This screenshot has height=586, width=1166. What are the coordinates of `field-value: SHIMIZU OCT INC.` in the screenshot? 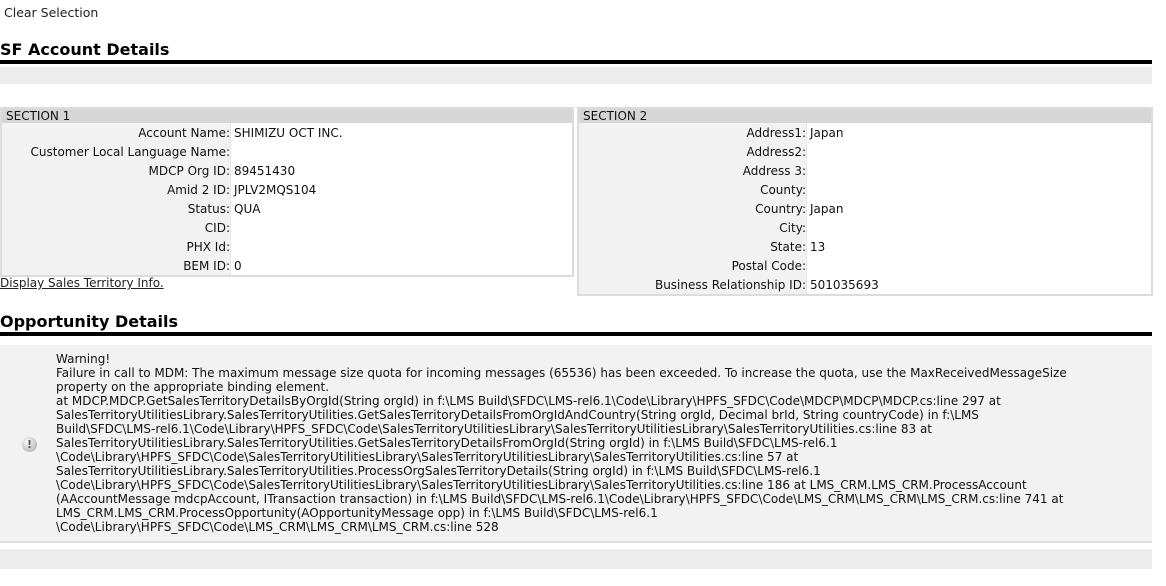 It's located at (288, 133).